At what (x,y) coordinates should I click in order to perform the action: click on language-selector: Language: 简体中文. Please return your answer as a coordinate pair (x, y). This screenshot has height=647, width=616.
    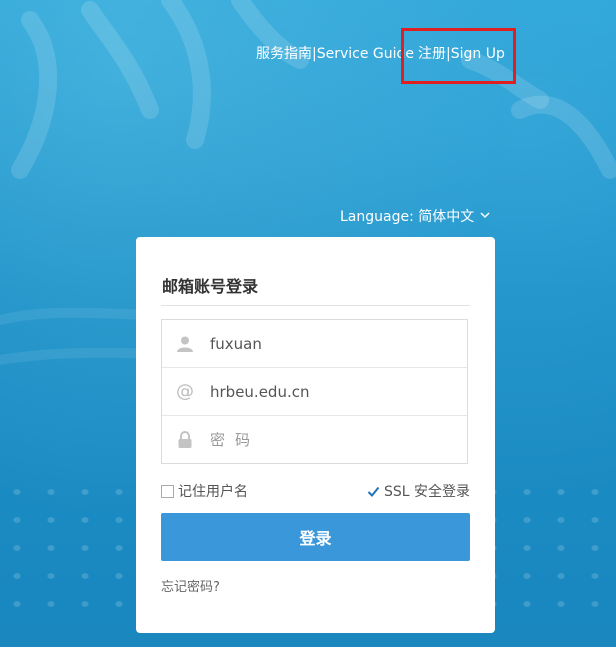
    Looking at the image, I should click on (415, 216).